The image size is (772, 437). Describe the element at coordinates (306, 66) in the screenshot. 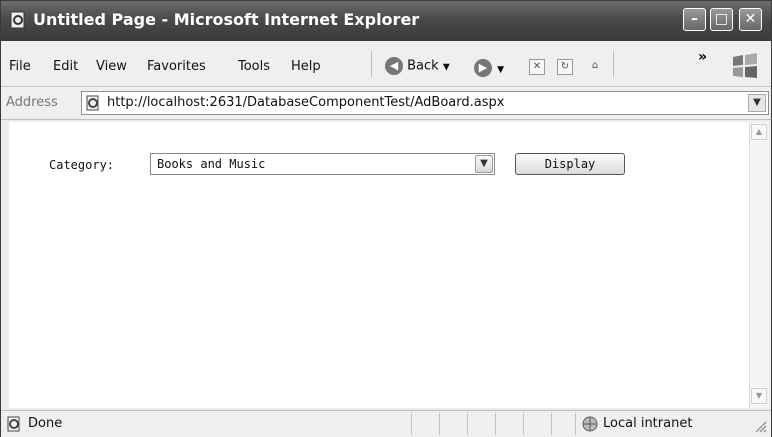

I see `menu-help: Help` at that location.